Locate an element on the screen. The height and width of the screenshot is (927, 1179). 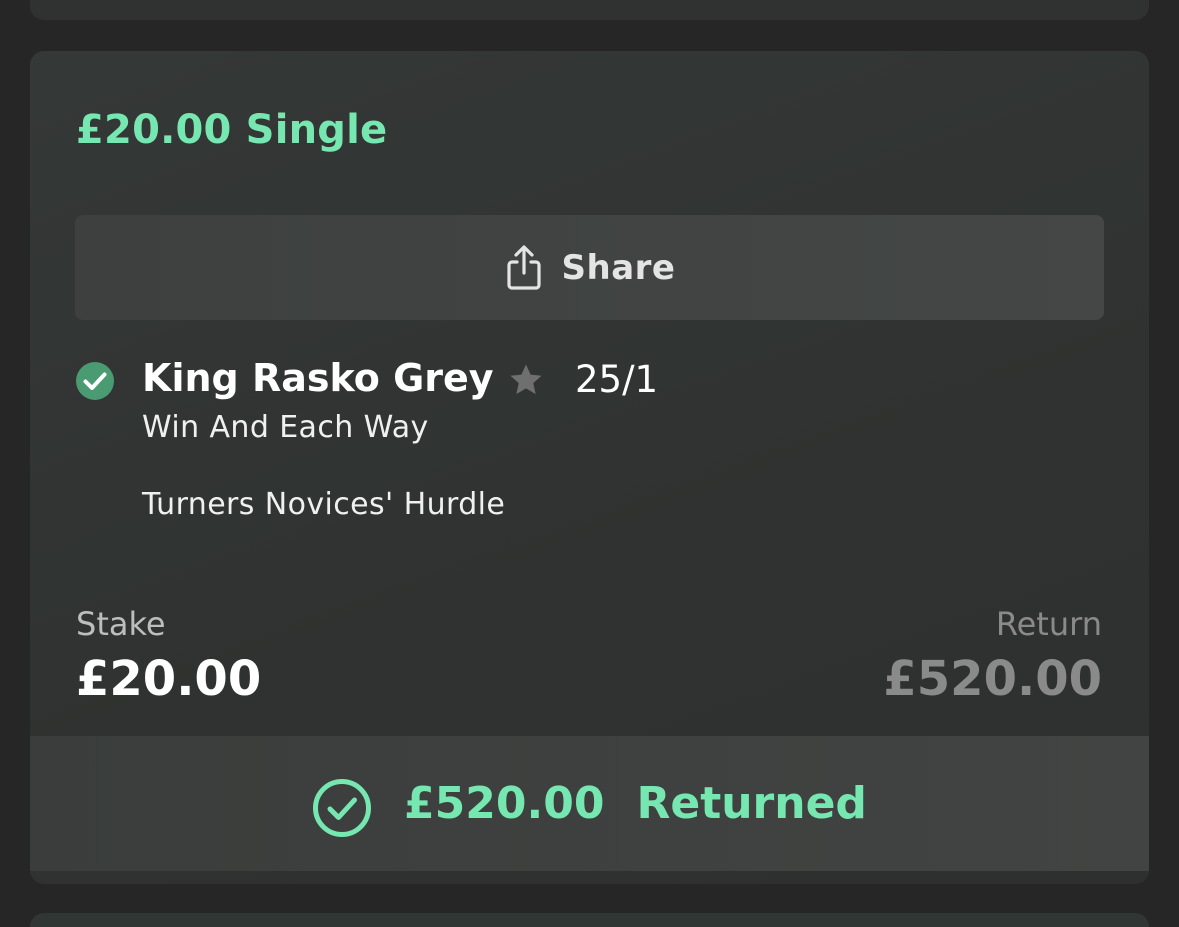
share-label: Share is located at coordinates (618, 267).